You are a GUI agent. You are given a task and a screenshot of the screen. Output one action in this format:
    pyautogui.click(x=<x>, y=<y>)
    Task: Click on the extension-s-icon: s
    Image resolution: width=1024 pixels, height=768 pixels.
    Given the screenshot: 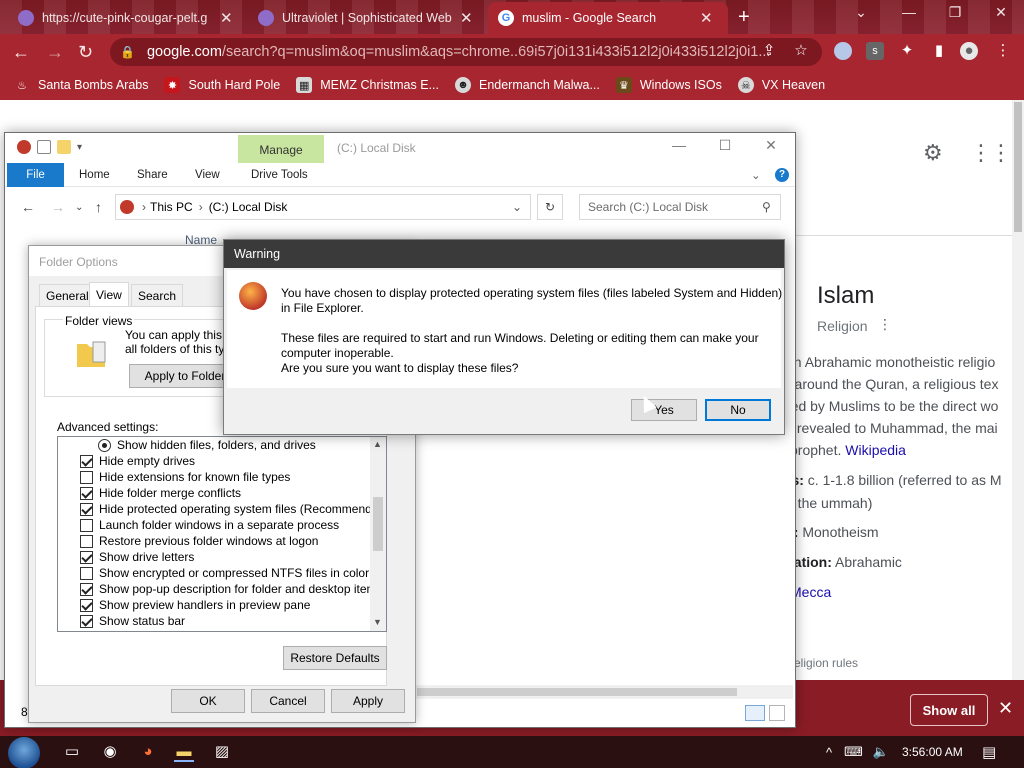 What is the action you would take?
    pyautogui.click(x=875, y=51)
    